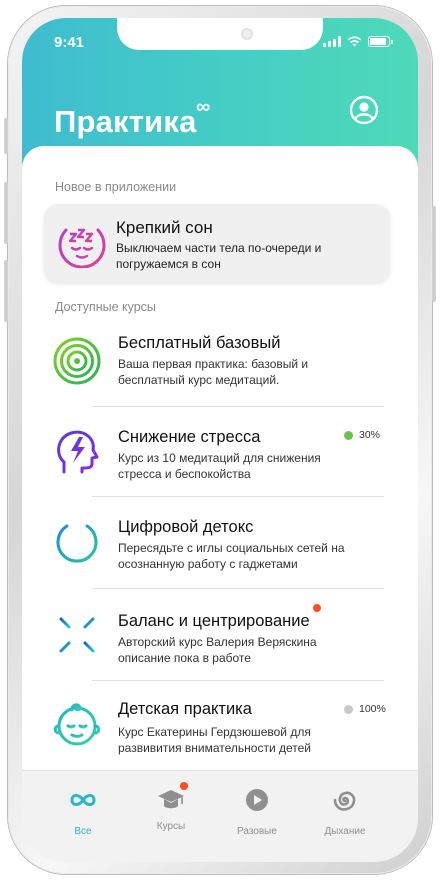 This screenshot has width=440, height=880. What do you see at coordinates (185, 709) in the screenshot?
I see `course-title: Детская практика` at bounding box center [185, 709].